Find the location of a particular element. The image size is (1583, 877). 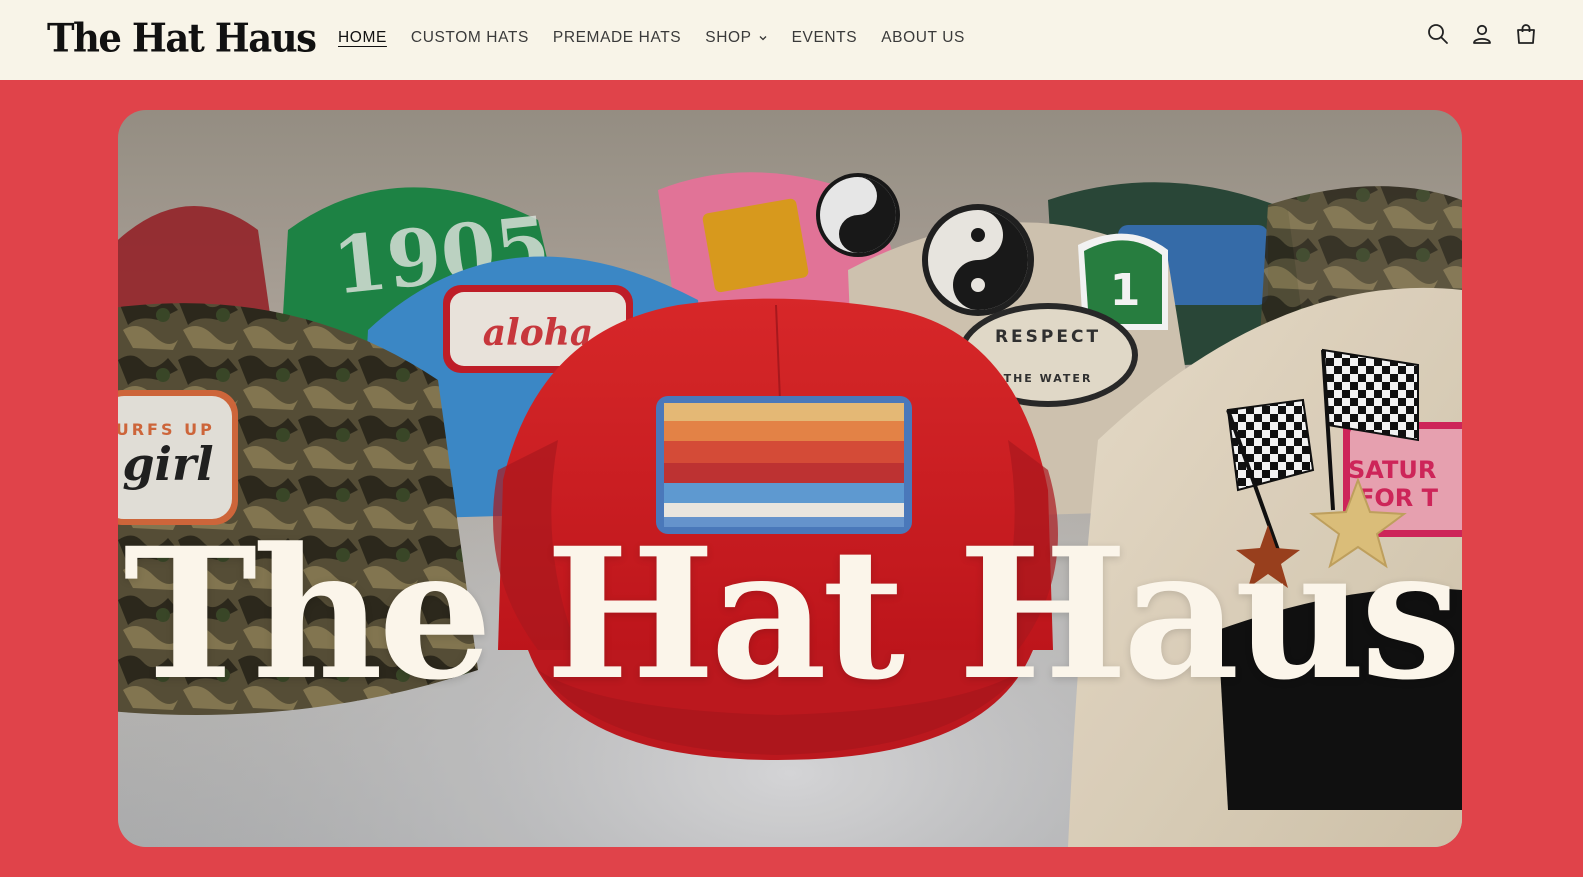

nav-premade-hats: PREMADE HATS is located at coordinates (617, 38).